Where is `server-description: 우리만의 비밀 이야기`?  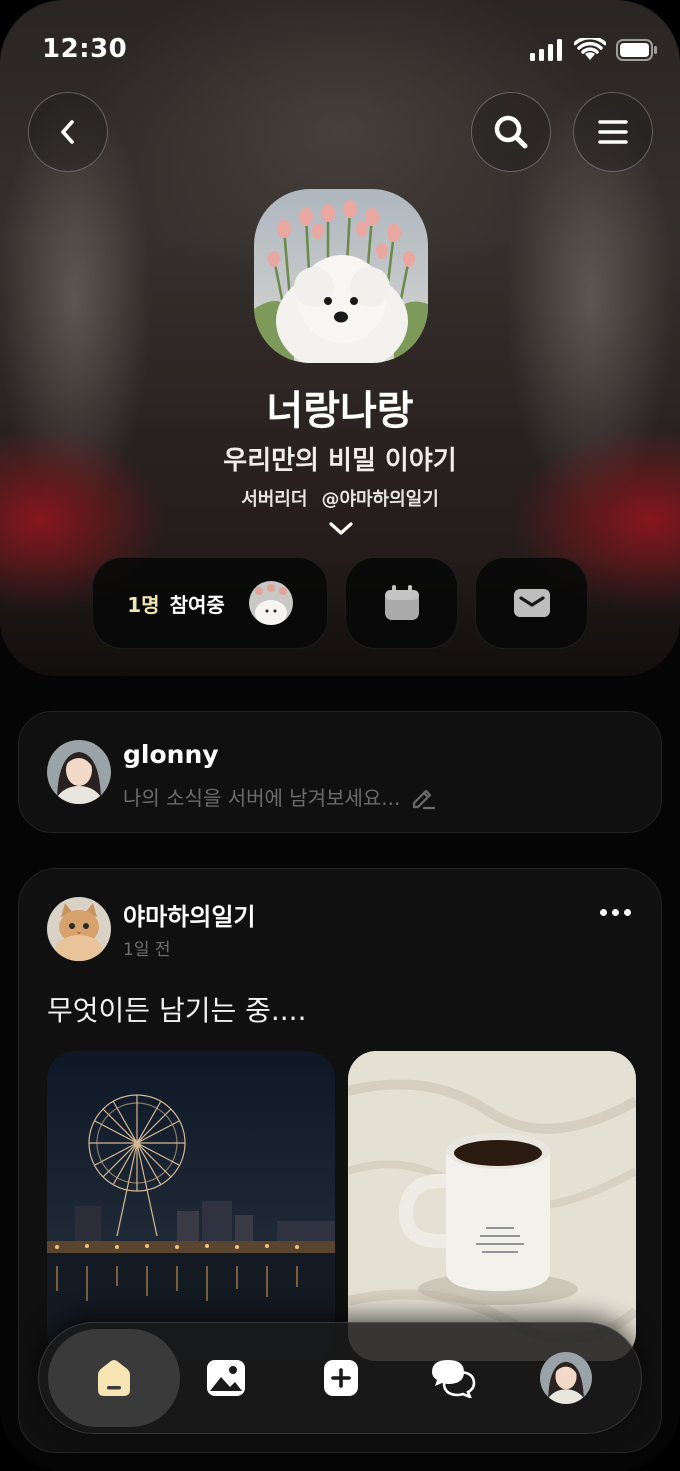
server-description: 우리만의 비밀 이야기 is located at coordinates (340, 461).